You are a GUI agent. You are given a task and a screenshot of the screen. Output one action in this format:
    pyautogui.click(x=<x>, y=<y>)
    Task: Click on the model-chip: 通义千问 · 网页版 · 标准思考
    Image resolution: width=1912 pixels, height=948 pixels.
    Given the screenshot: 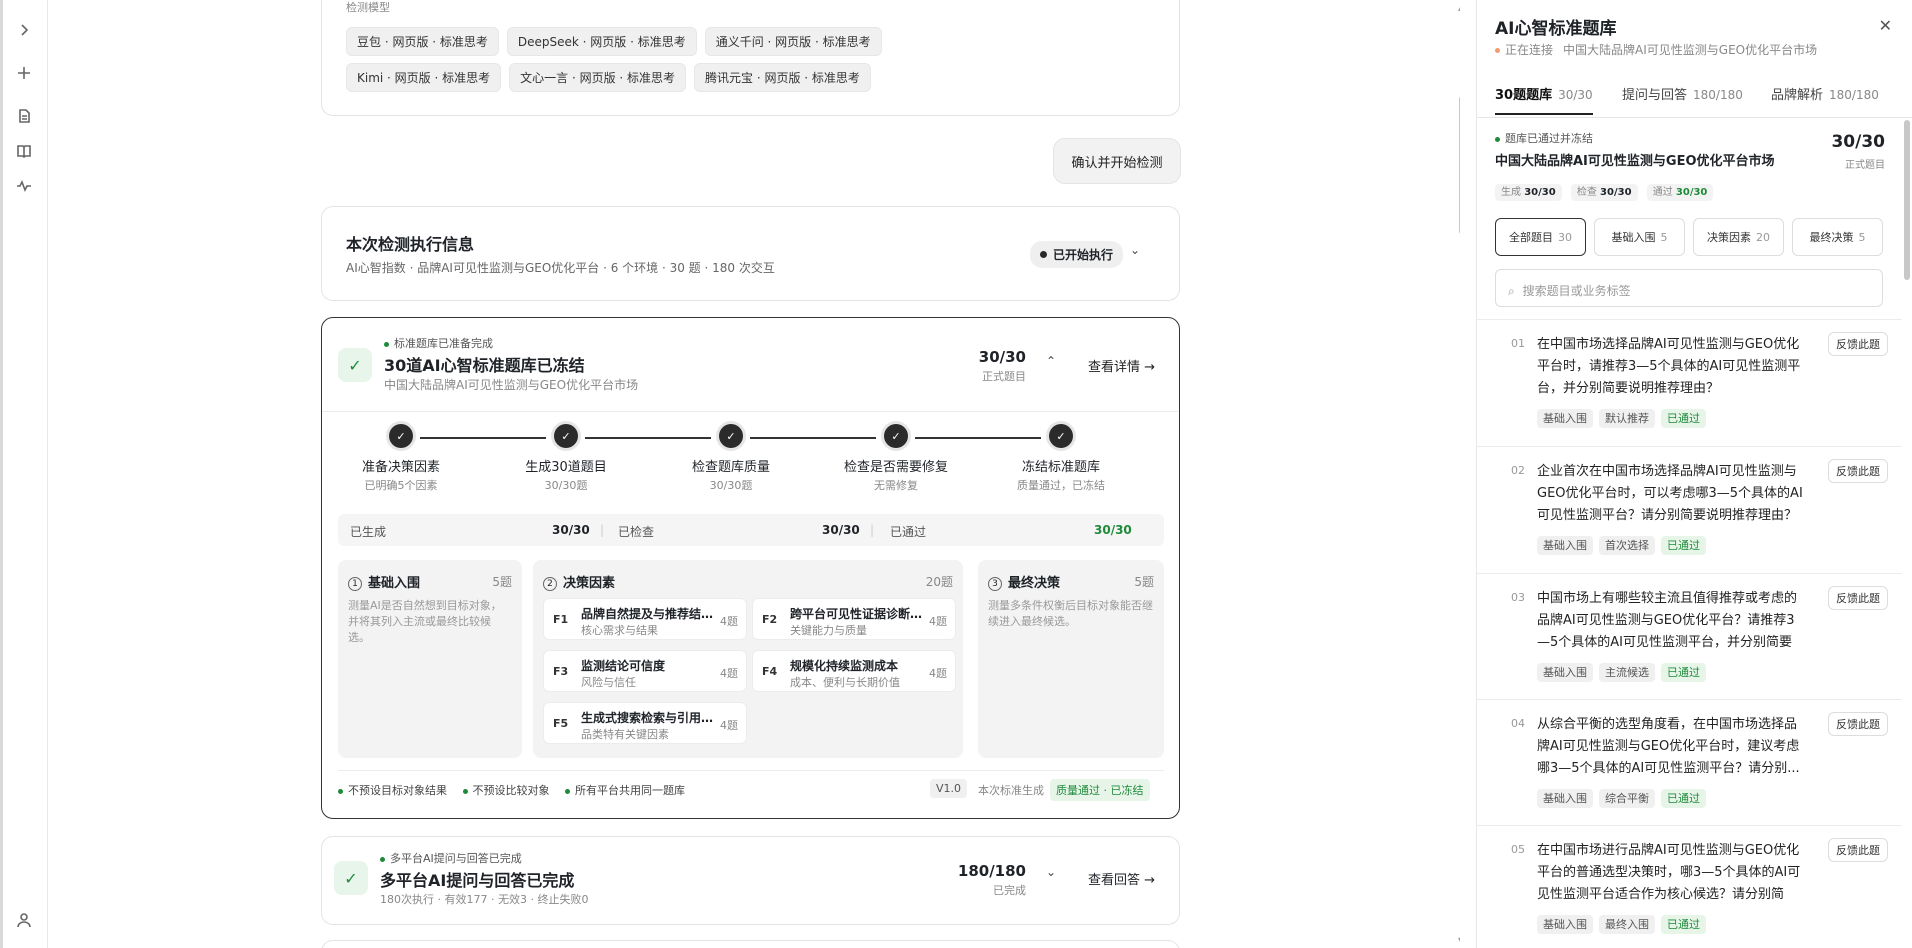 What is the action you would take?
    pyautogui.click(x=793, y=41)
    